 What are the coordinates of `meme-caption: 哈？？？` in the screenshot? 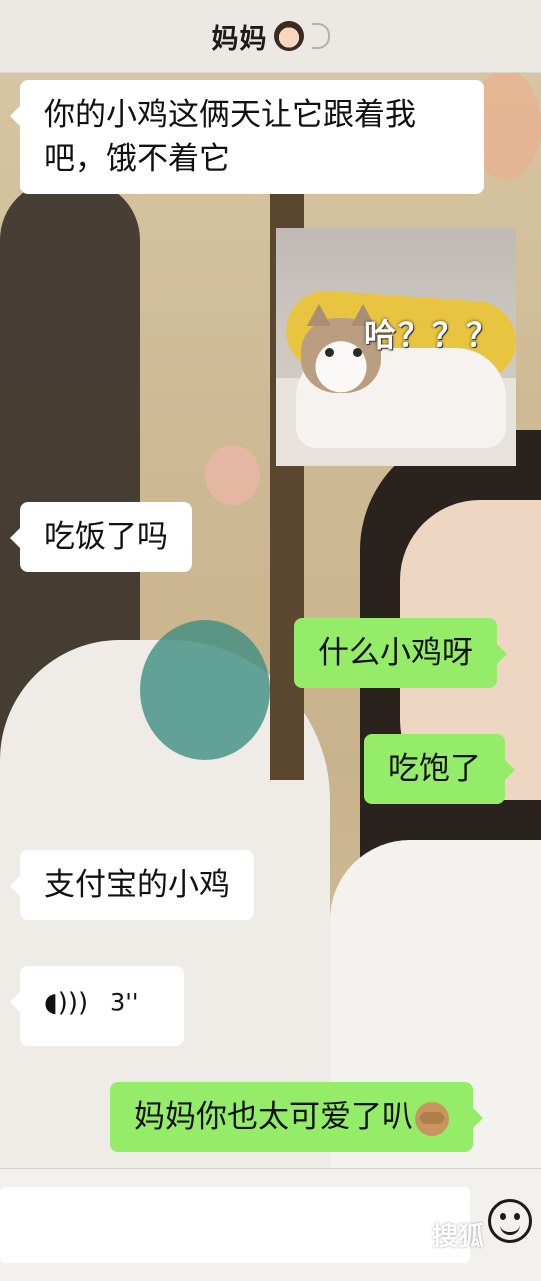 It's located at (432, 335).